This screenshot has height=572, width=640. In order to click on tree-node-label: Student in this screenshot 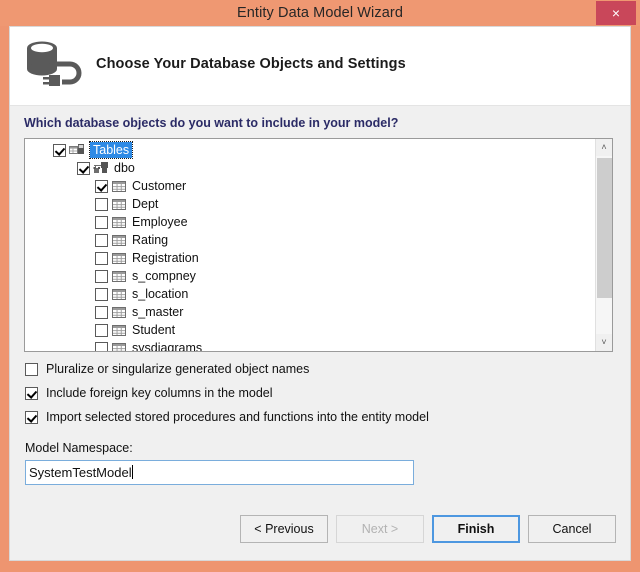, I will do `click(154, 330)`.